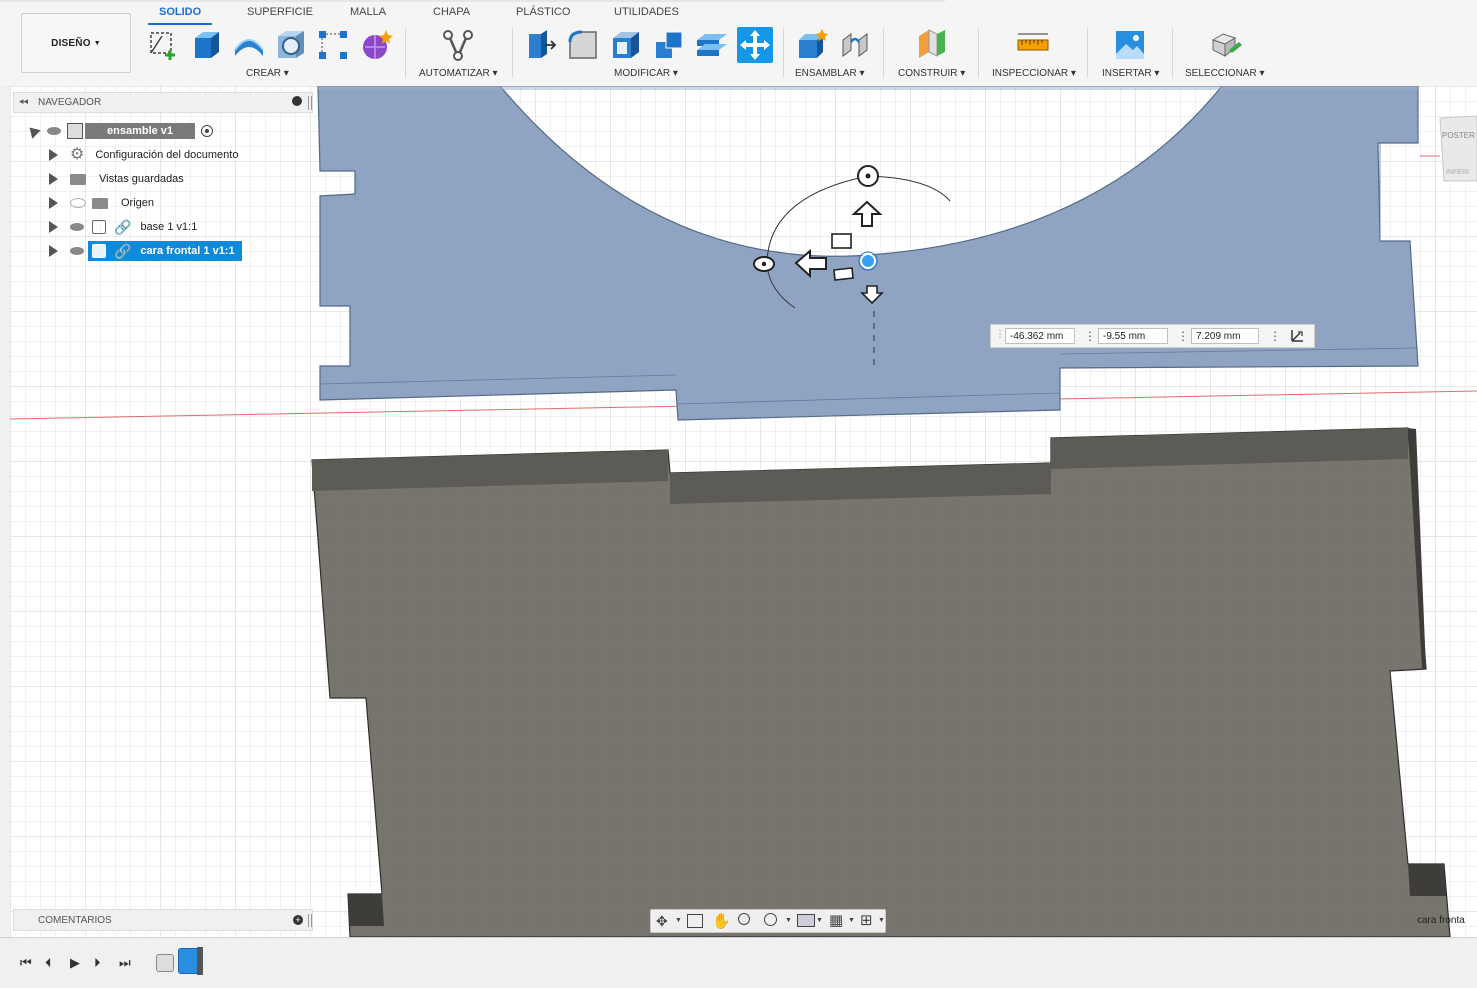  What do you see at coordinates (695, 921) in the screenshot?
I see `look-at-icon` at bounding box center [695, 921].